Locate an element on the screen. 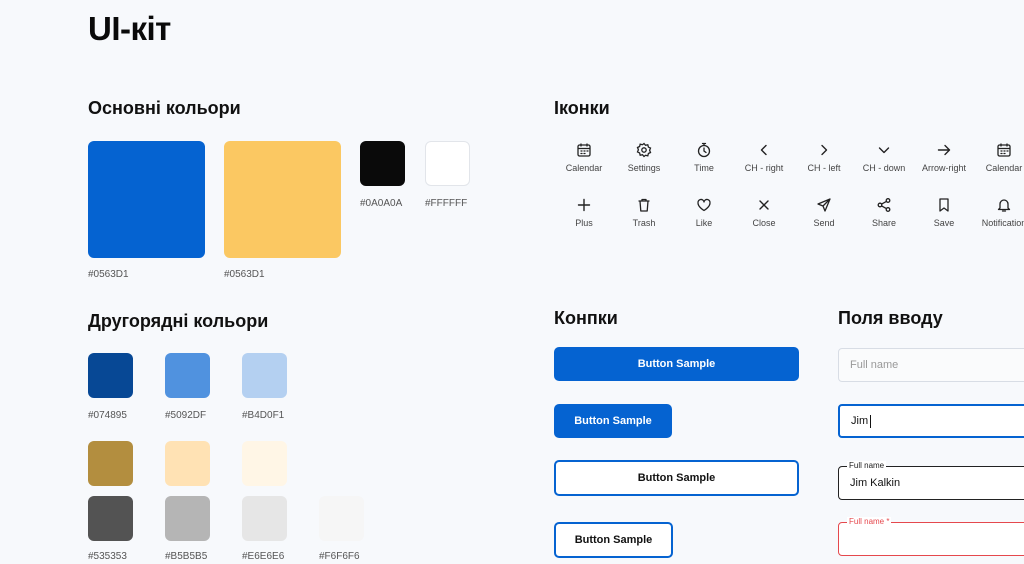 This screenshot has width=1024, height=564. full-name-input-empty: Full name is located at coordinates (931, 365).